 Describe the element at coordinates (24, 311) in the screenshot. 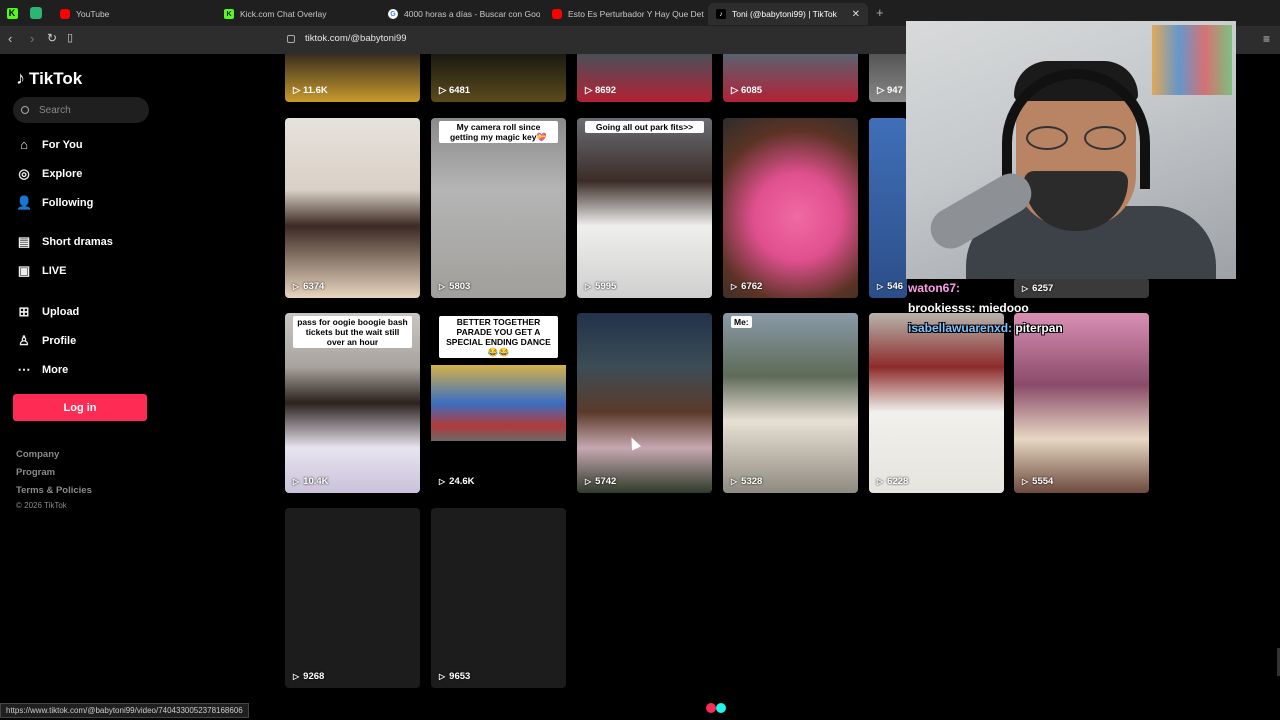

I see `upload-icon: ⊞` at that location.